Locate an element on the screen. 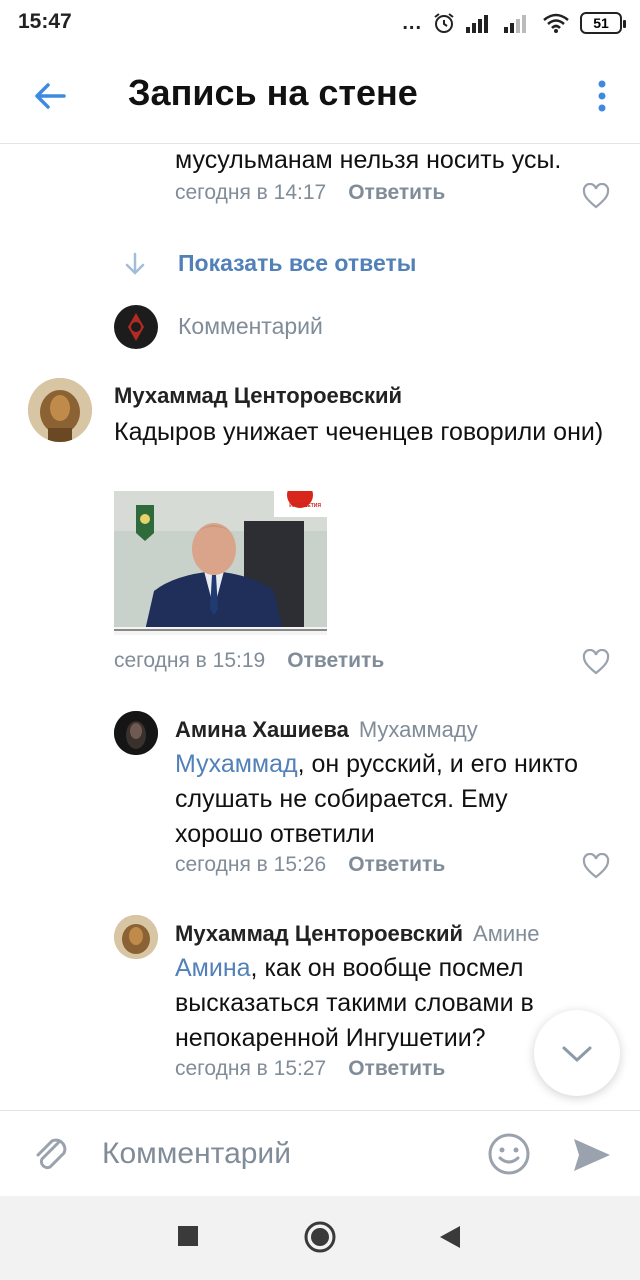 This screenshot has height=1280, width=640. chevron-down-icon is located at coordinates (577, 1054).